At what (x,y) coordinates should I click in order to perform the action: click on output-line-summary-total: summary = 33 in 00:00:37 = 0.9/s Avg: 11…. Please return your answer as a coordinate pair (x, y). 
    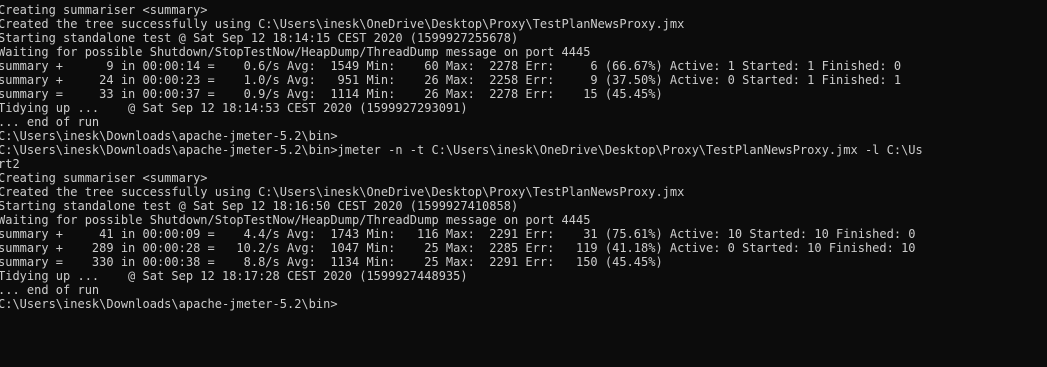
    Looking at the image, I should click on (331, 94).